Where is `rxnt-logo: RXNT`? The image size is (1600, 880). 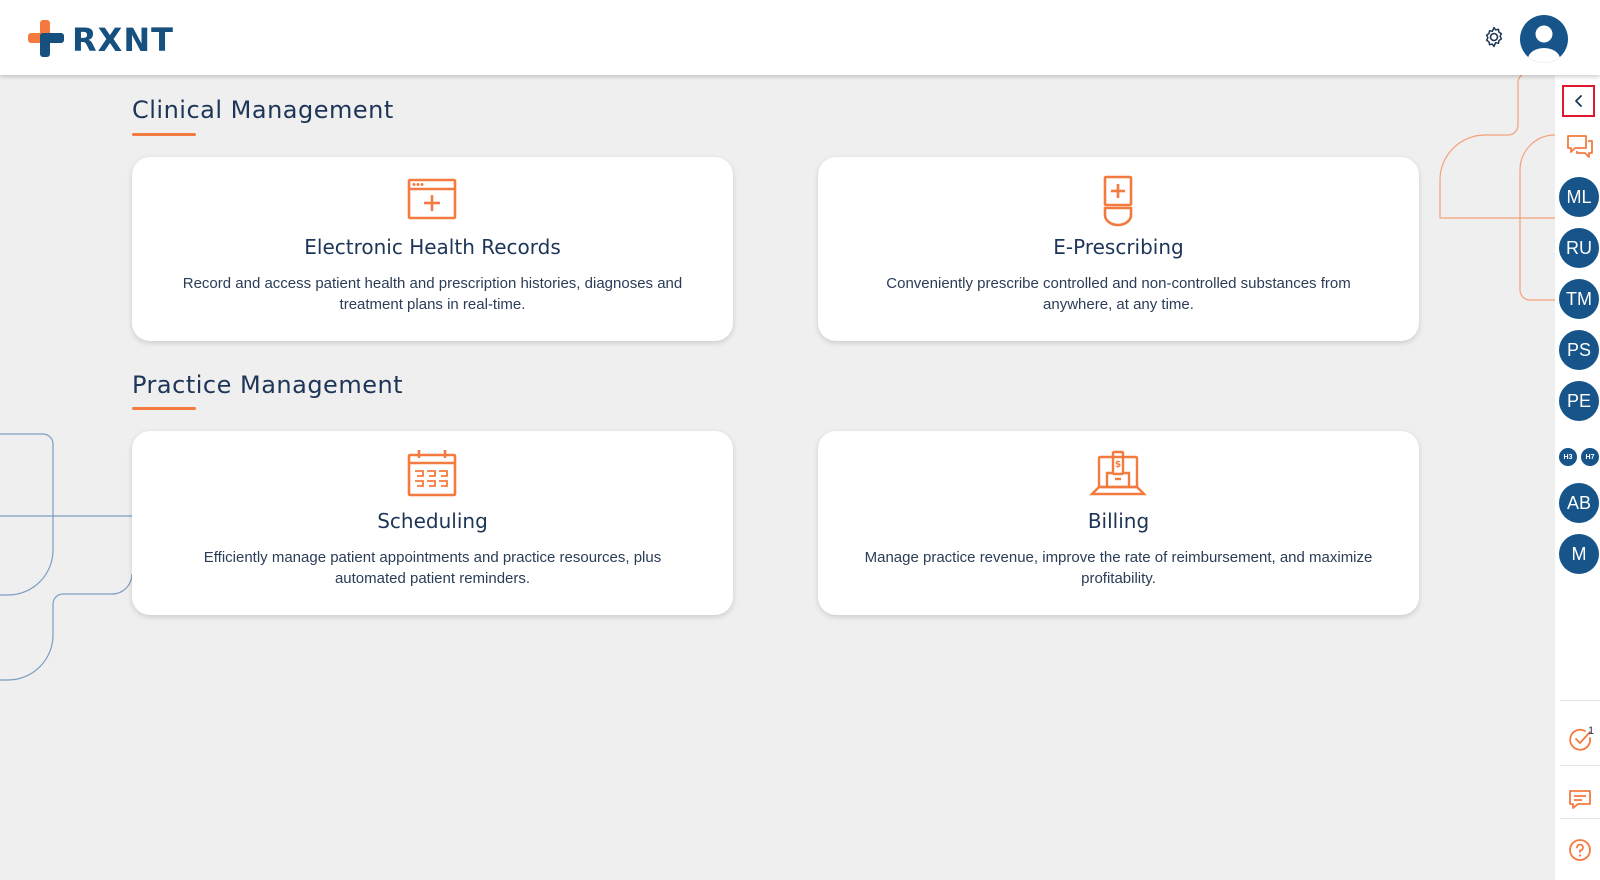
rxnt-logo: RXNT is located at coordinates (100, 40).